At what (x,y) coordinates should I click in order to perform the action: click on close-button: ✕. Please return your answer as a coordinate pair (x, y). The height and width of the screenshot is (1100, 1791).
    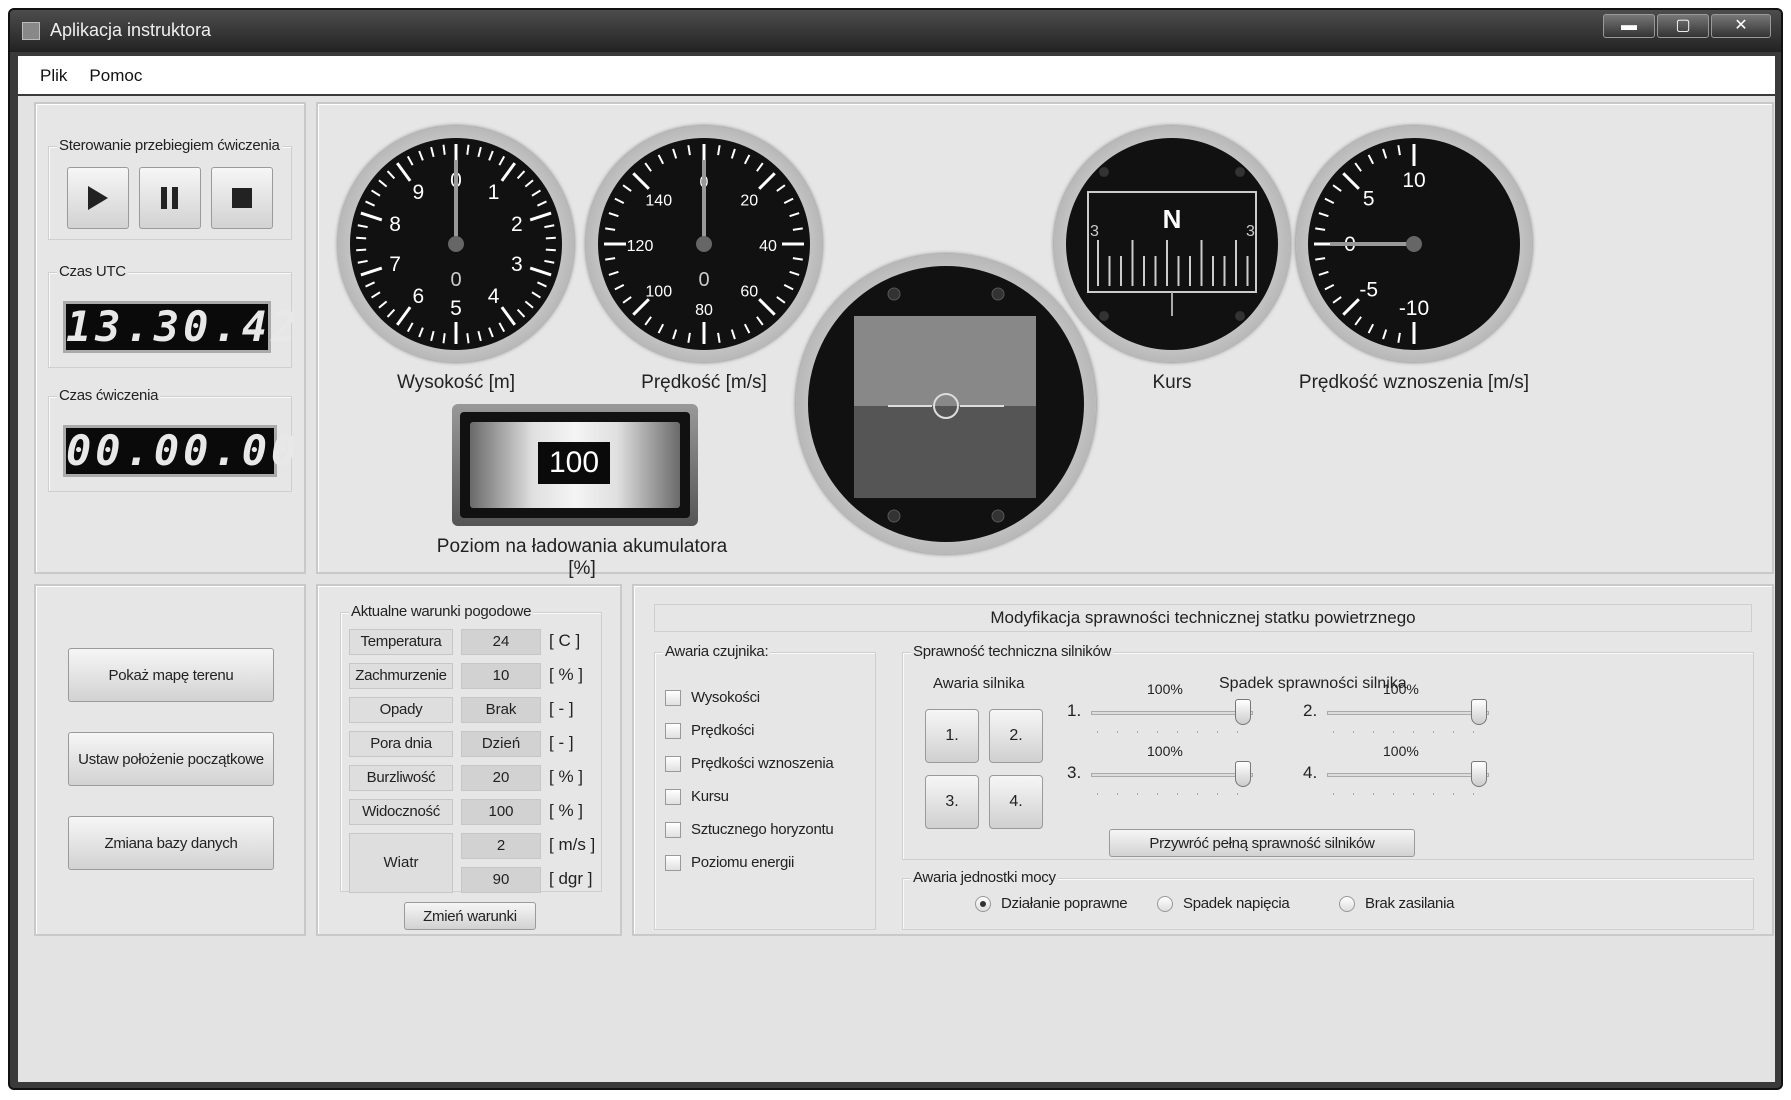
    Looking at the image, I should click on (1741, 26).